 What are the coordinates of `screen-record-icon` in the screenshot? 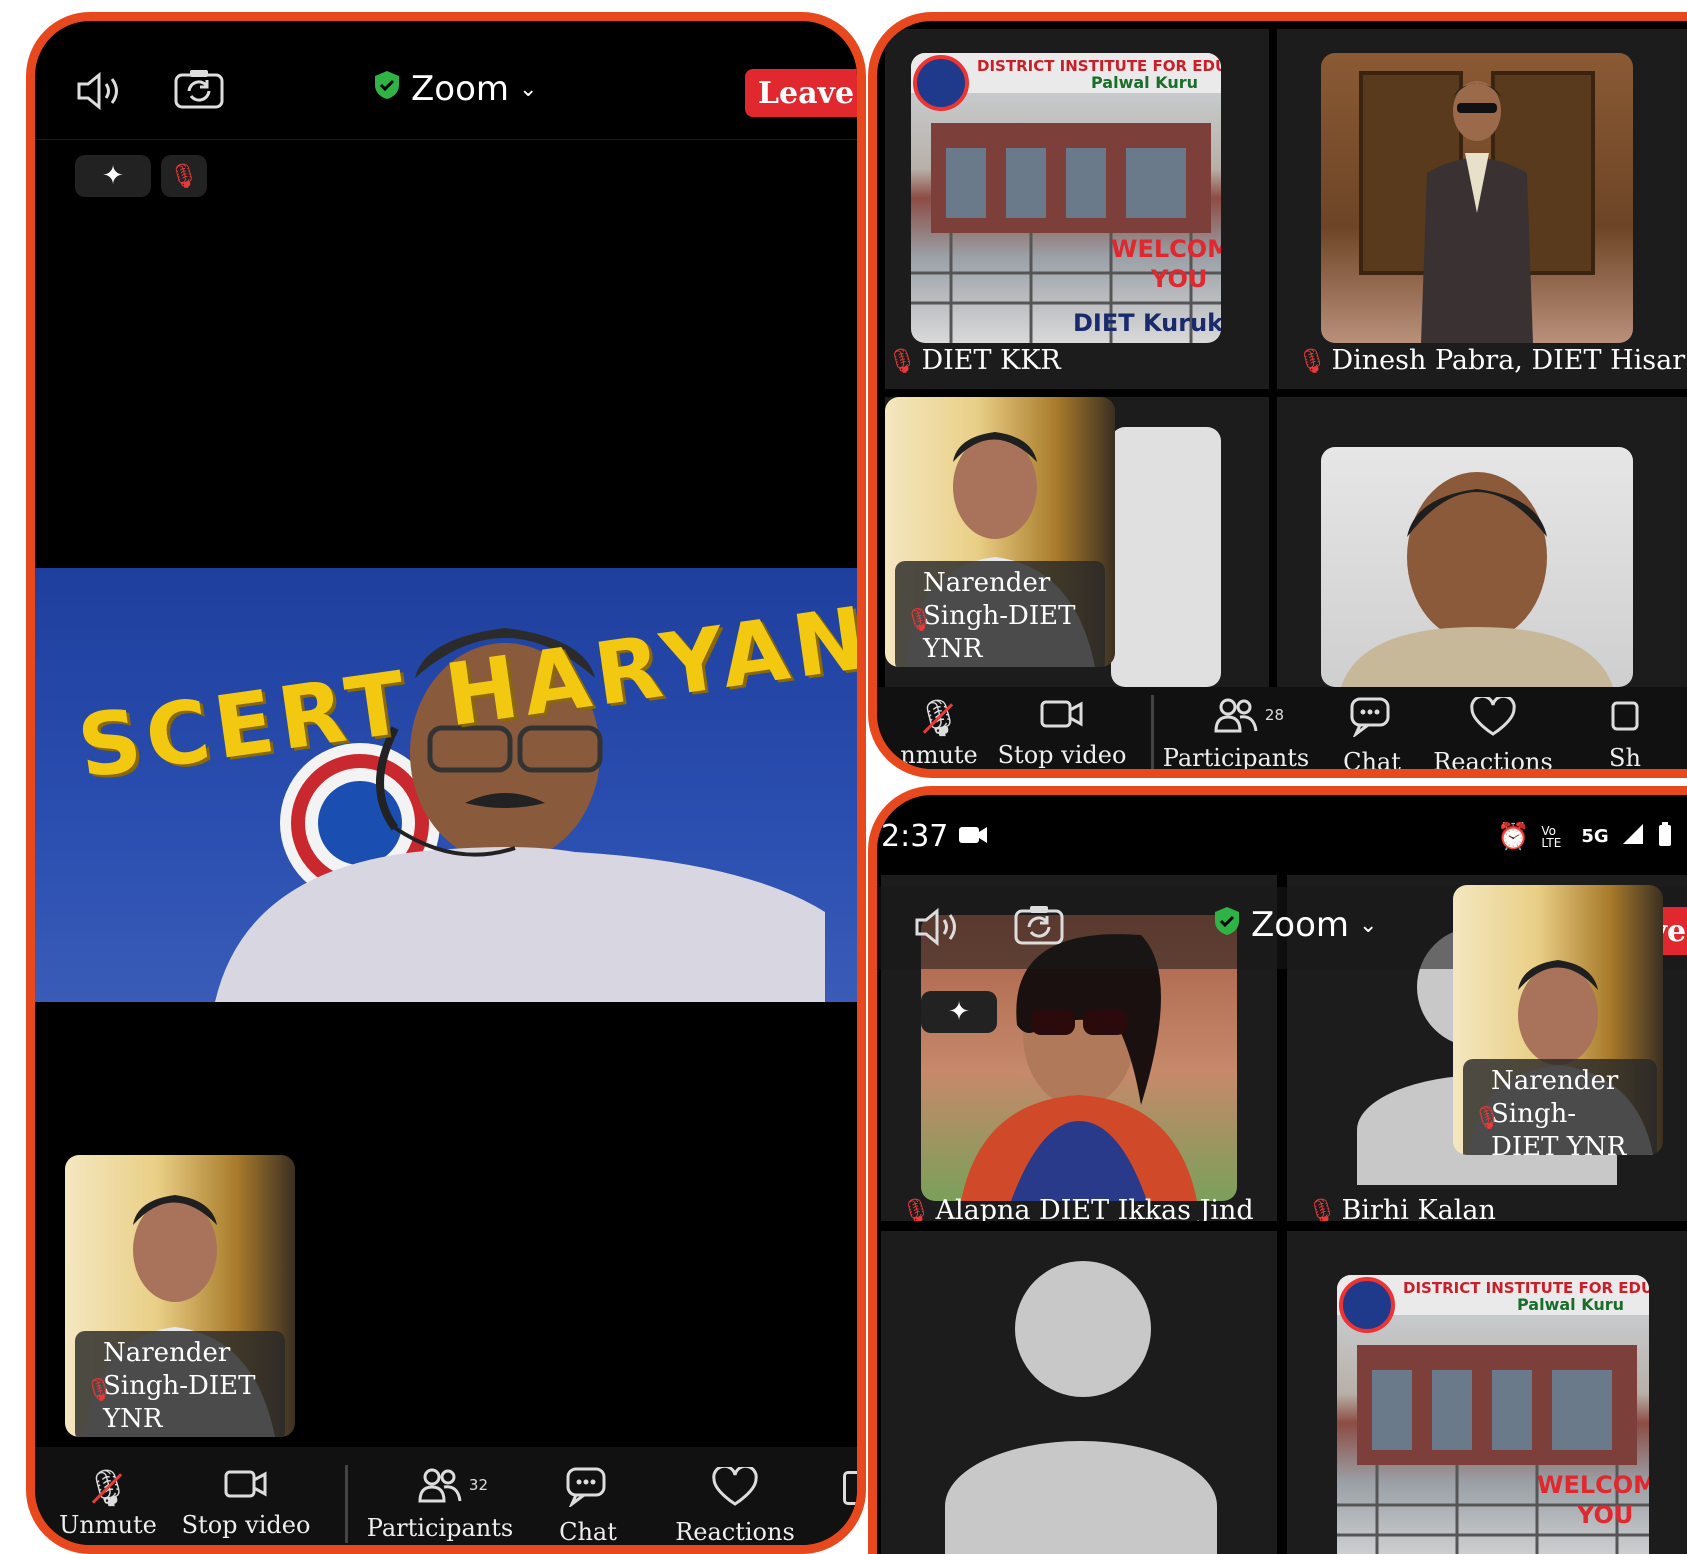 It's located at (973, 836).